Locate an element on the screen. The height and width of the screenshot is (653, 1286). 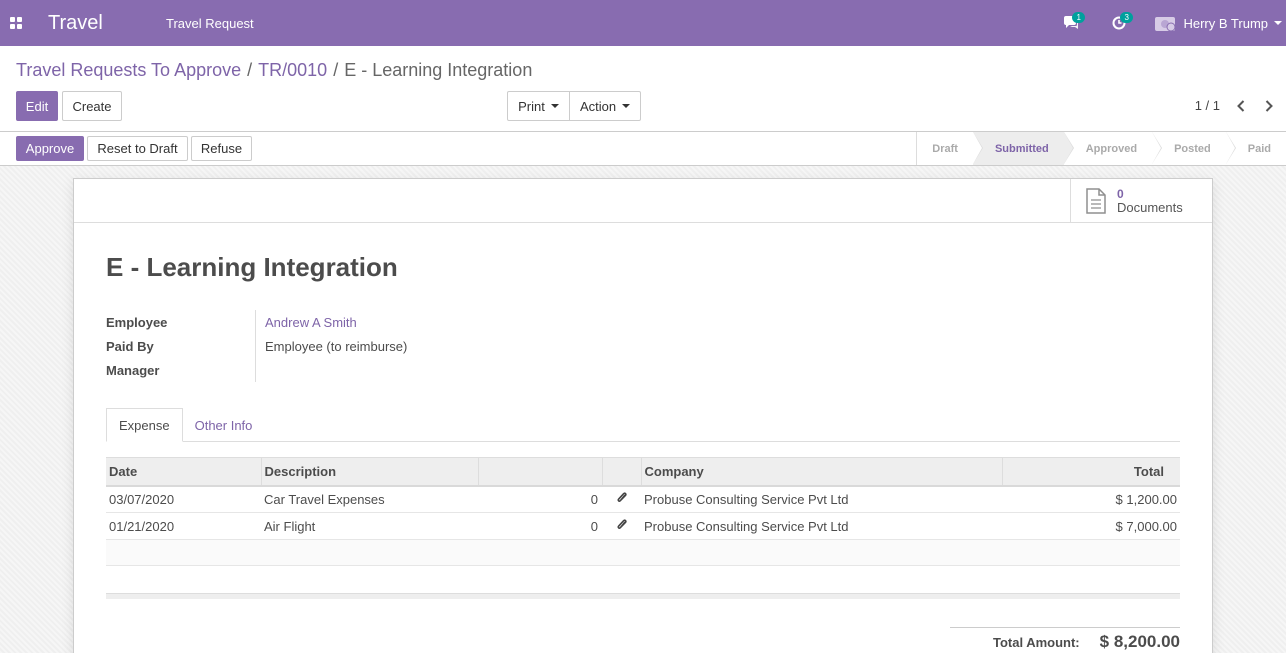
documents-button: 0 Documents is located at coordinates (1141, 201).